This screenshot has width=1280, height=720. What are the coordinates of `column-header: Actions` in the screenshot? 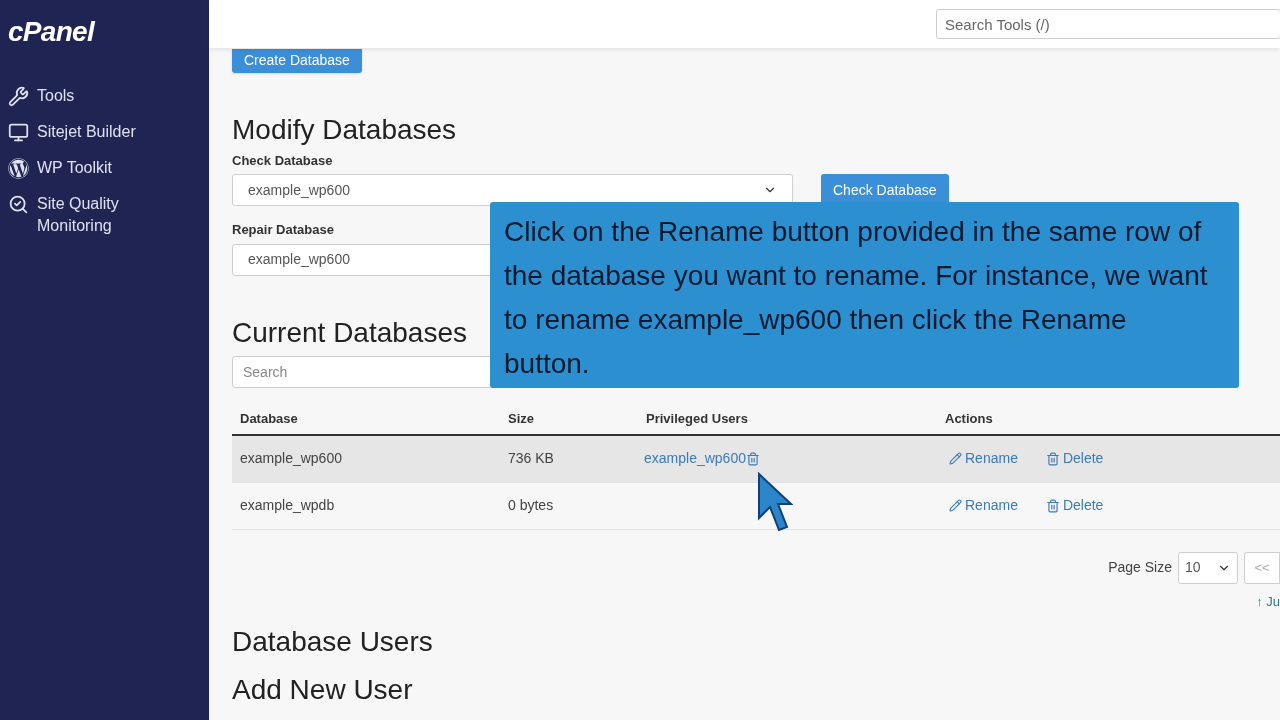 It's located at (969, 418).